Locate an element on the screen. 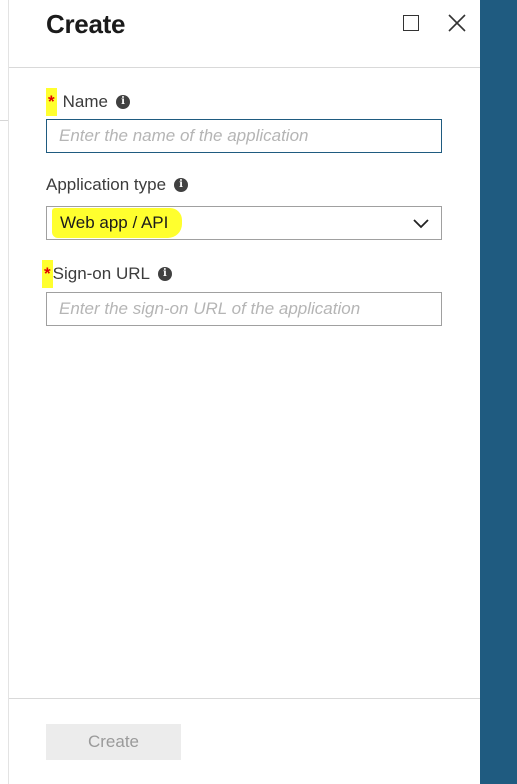 The height and width of the screenshot is (784, 517). name-label-row: * Name i is located at coordinates (88, 102).